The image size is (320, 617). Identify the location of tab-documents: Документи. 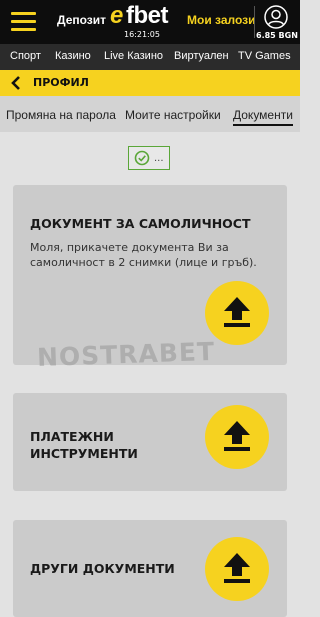
(263, 117).